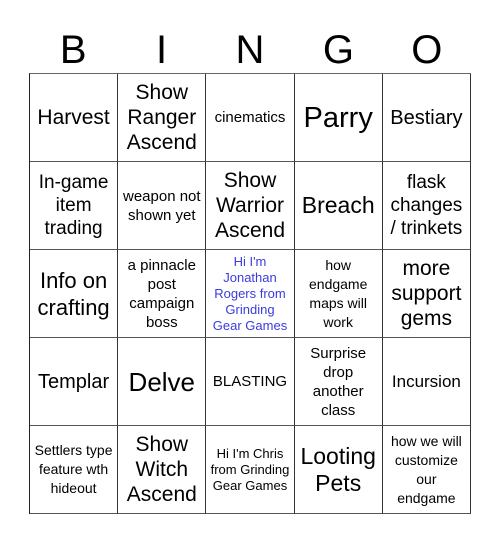 The width and height of the screenshot is (500, 544). I want to click on bingo-cell: Hi I'm Chris from Grinding Gear Games, so click(250, 470).